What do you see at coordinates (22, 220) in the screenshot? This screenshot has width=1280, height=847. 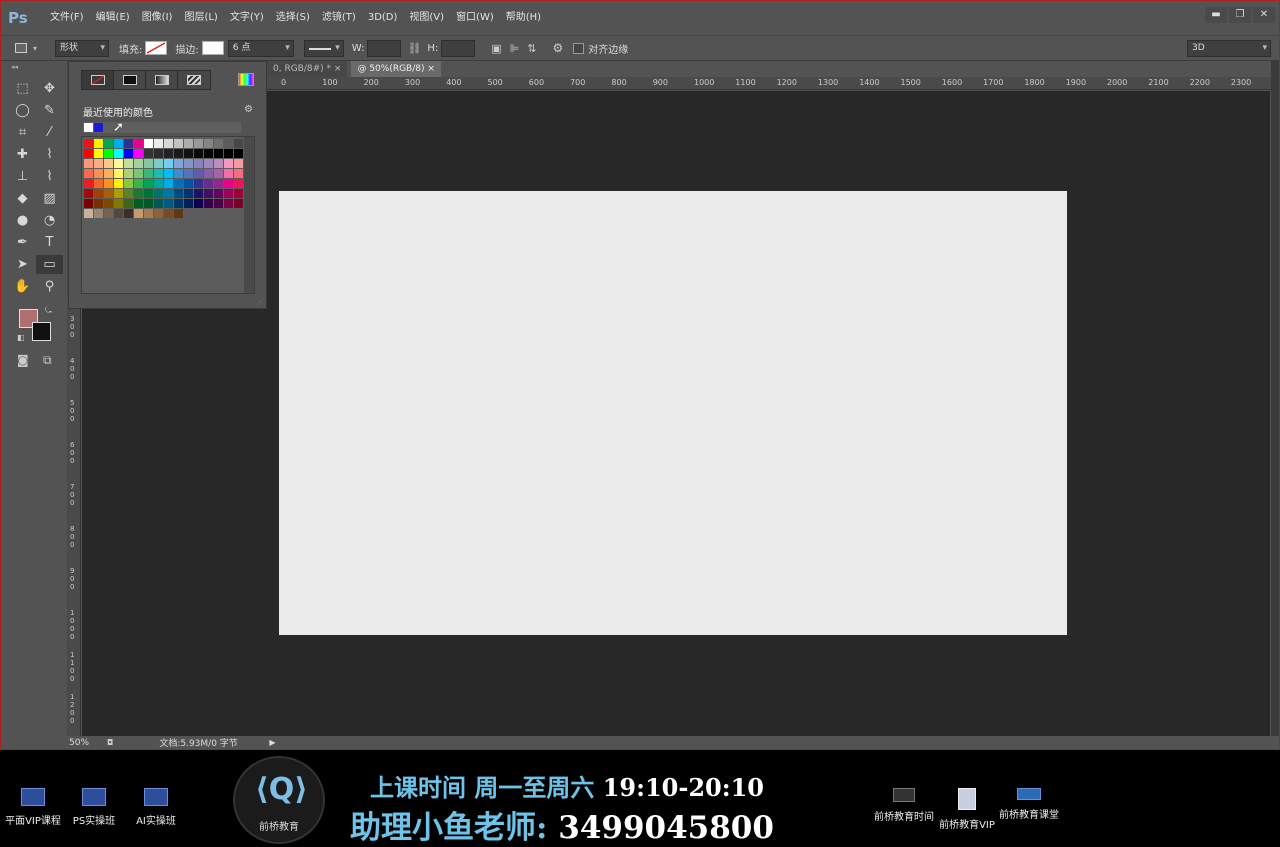 I see `blur-tool-icon: ●` at bounding box center [22, 220].